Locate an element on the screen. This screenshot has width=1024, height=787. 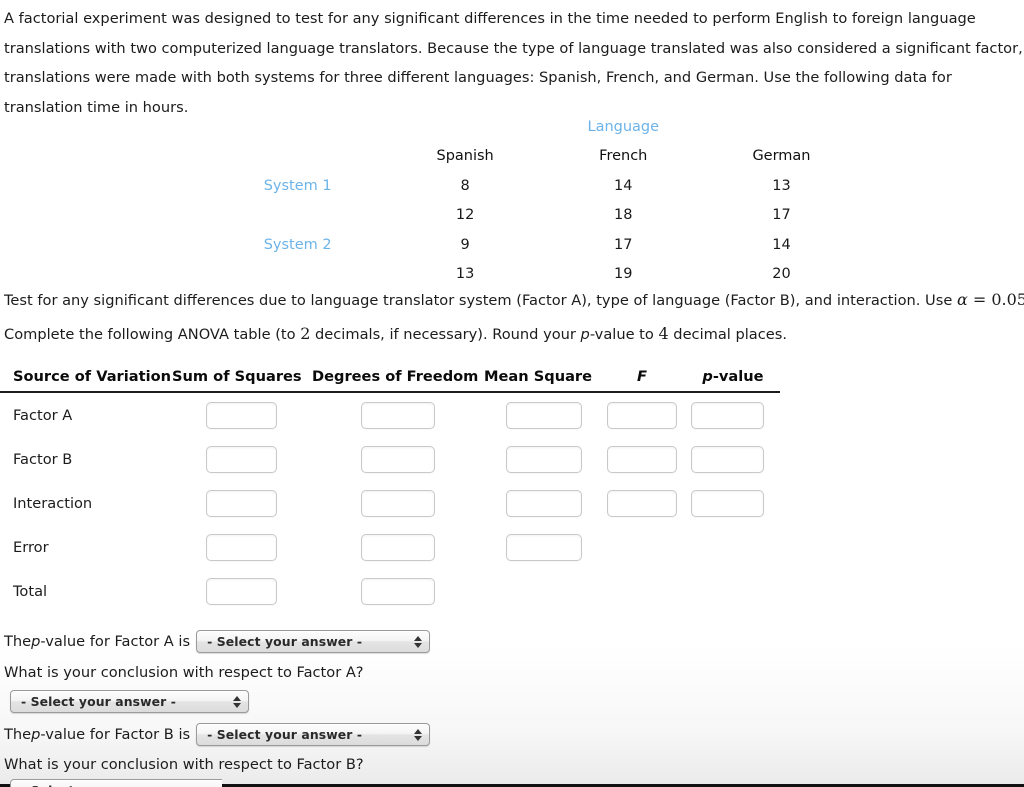
anova-row-error: Error is located at coordinates (395, 547).